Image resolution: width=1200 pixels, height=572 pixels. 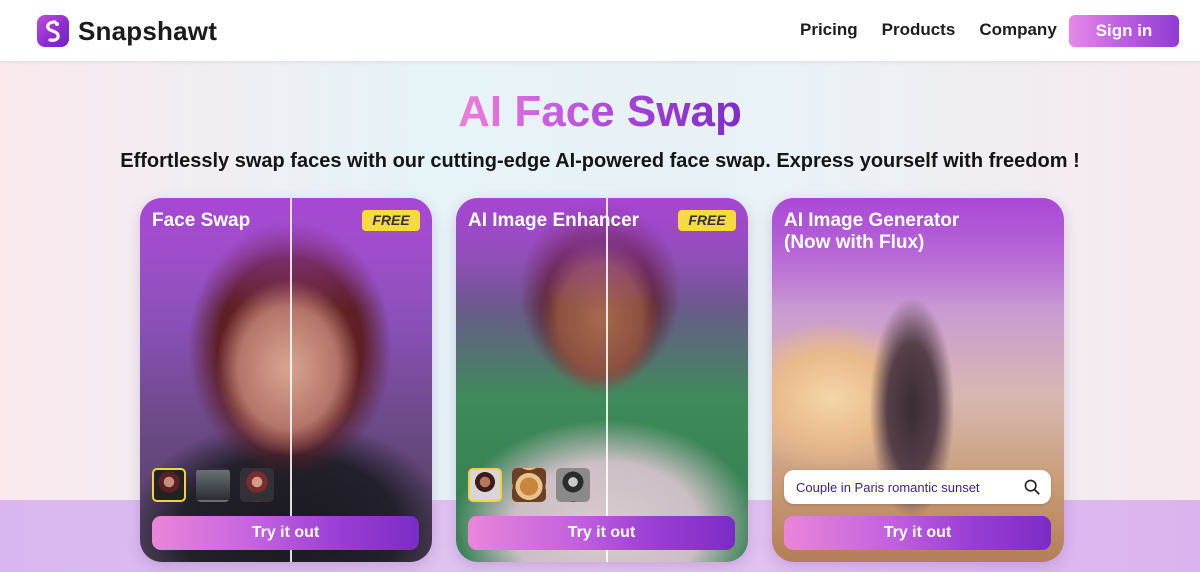 What do you see at coordinates (1032, 487) in the screenshot?
I see `search-icon` at bounding box center [1032, 487].